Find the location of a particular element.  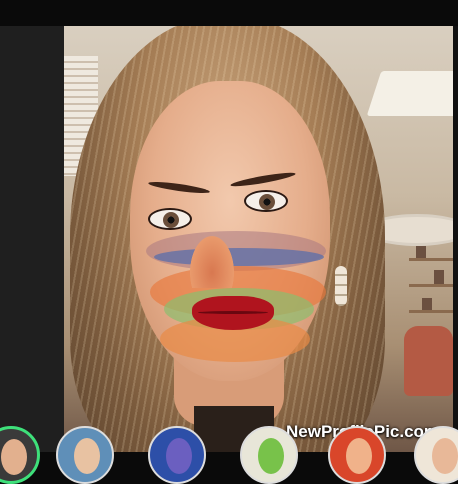

top-bar is located at coordinates (229, 13).